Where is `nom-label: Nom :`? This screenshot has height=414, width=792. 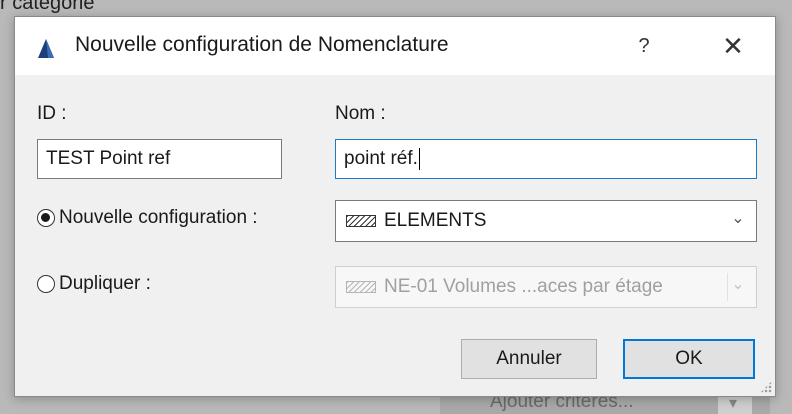 nom-label: Nom : is located at coordinates (360, 113).